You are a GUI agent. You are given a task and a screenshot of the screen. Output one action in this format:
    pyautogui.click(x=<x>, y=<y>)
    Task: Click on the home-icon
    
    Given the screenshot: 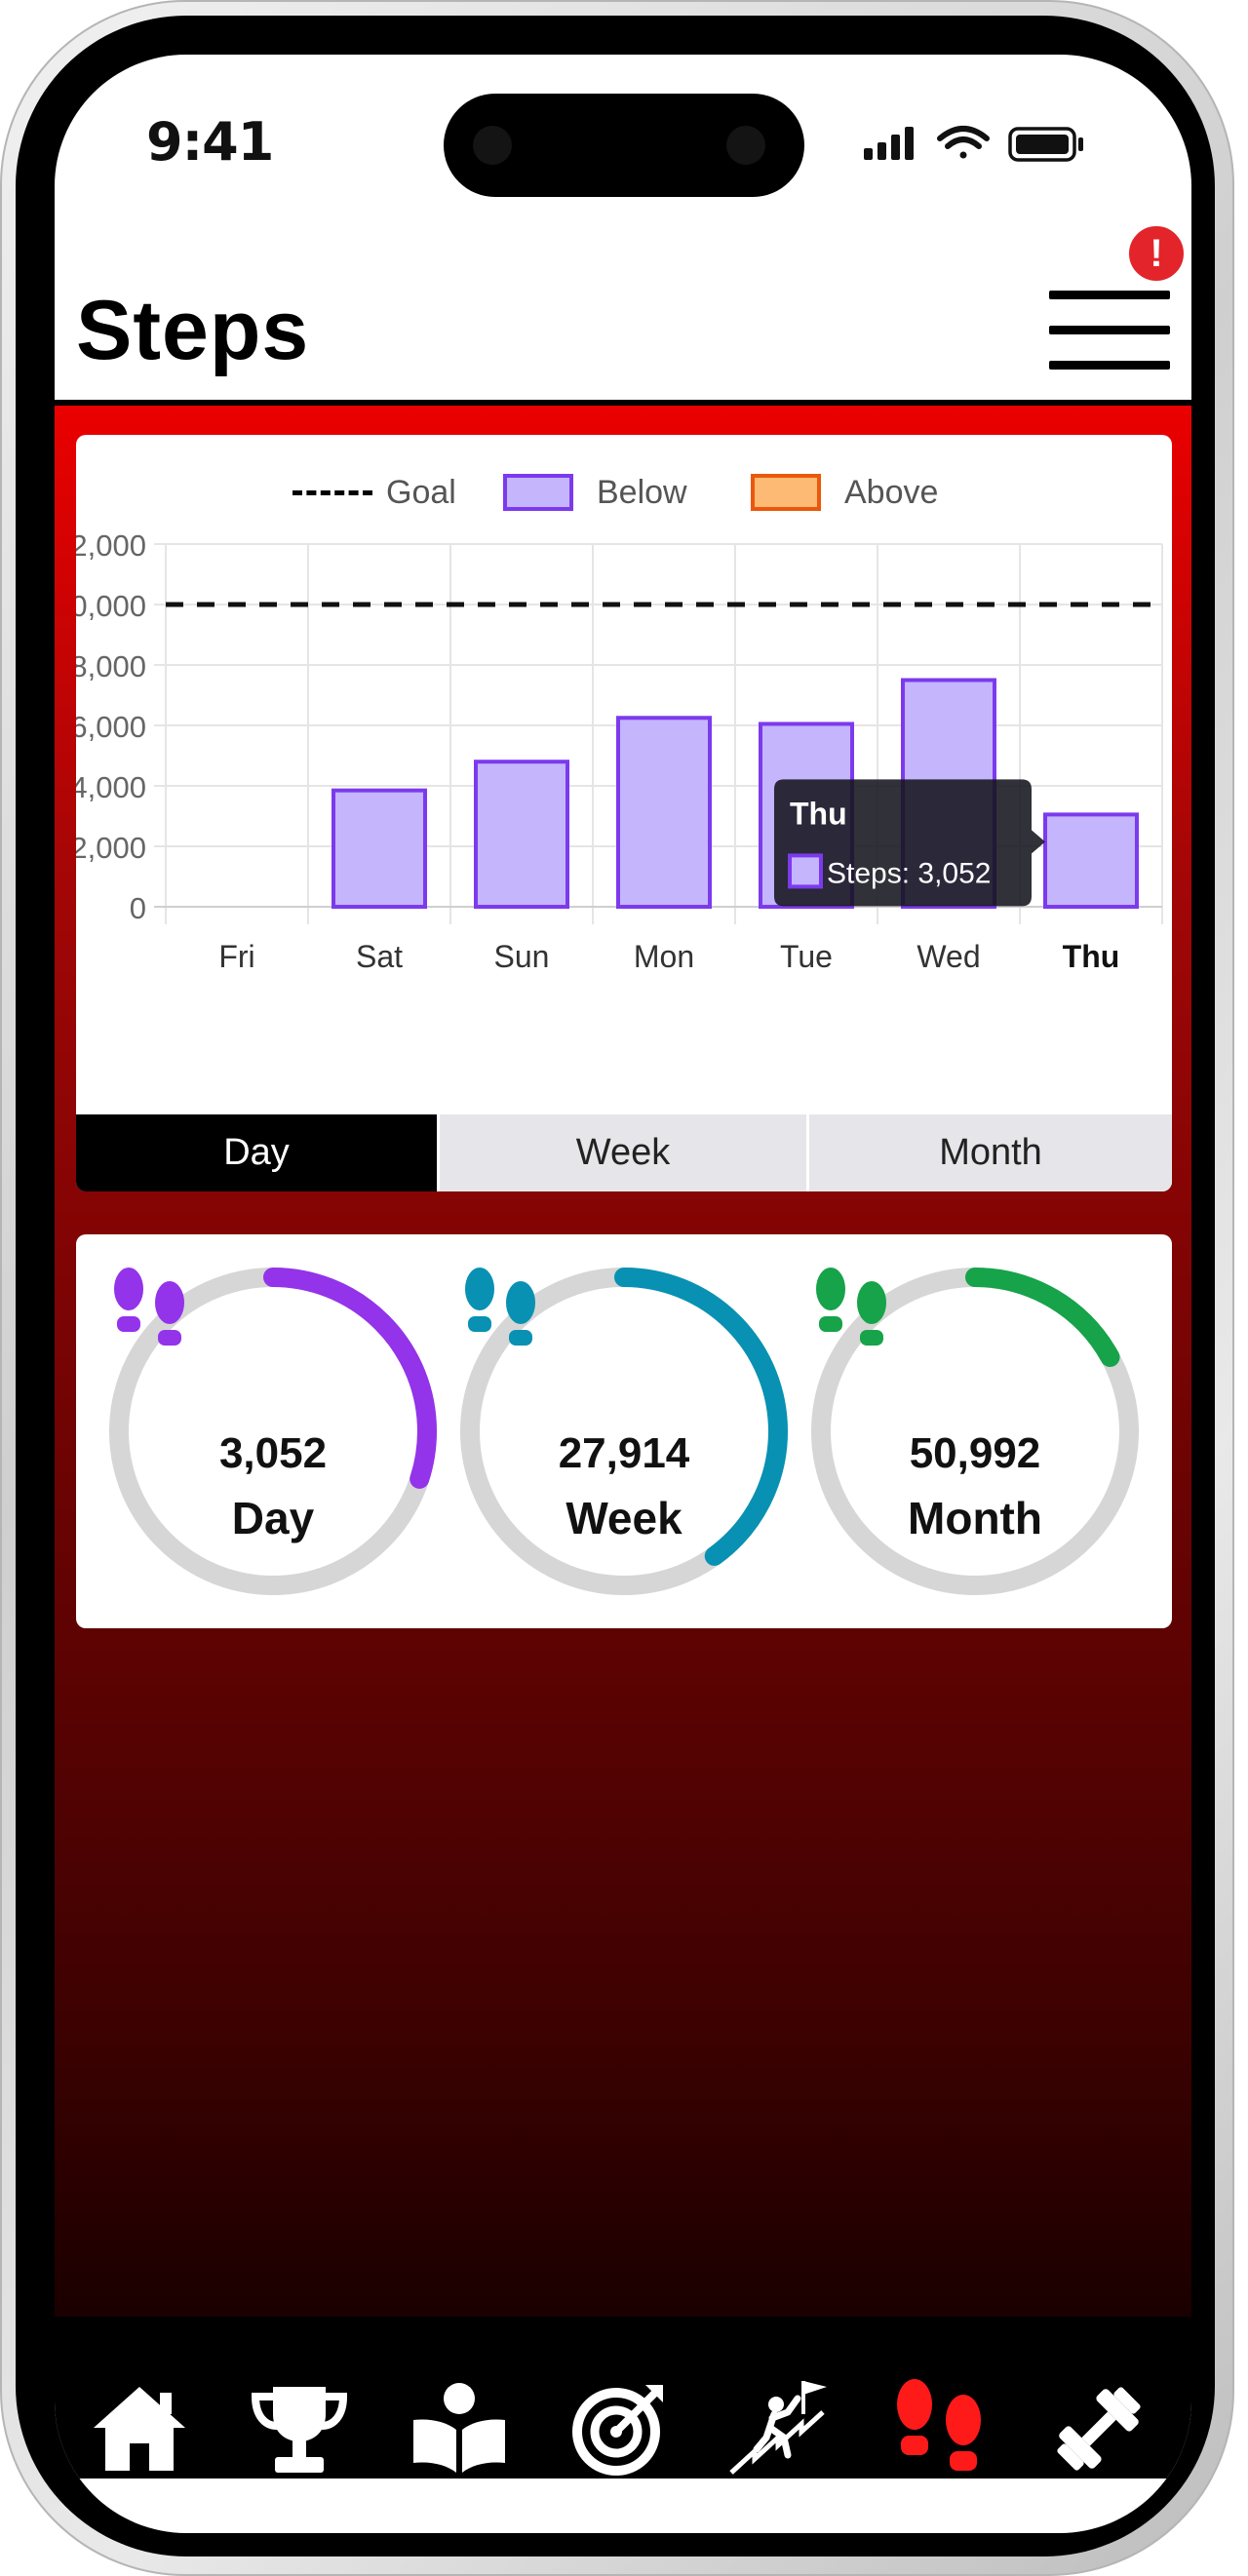 What is the action you would take?
    pyautogui.click(x=139, y=2429)
    